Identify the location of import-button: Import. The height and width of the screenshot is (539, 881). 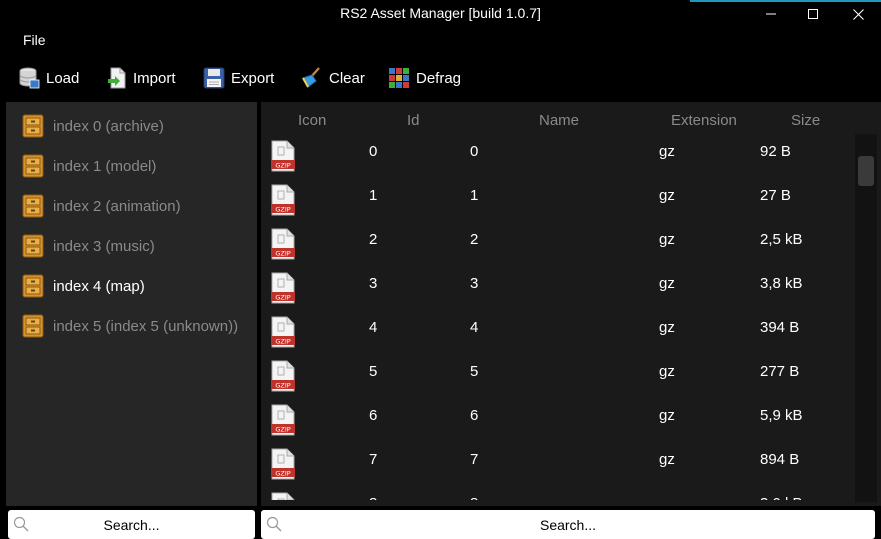
(141, 78).